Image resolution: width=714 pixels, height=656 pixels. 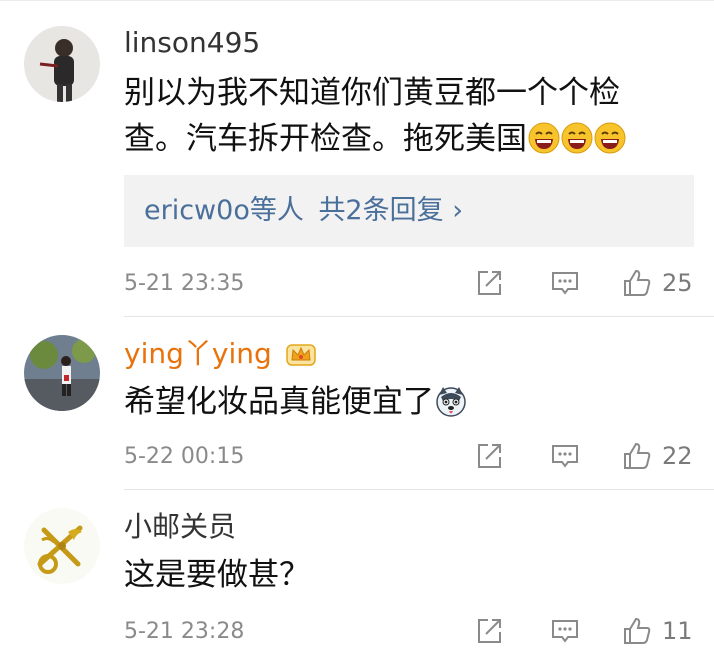 What do you see at coordinates (192, 43) in the screenshot?
I see `username: linson495` at bounding box center [192, 43].